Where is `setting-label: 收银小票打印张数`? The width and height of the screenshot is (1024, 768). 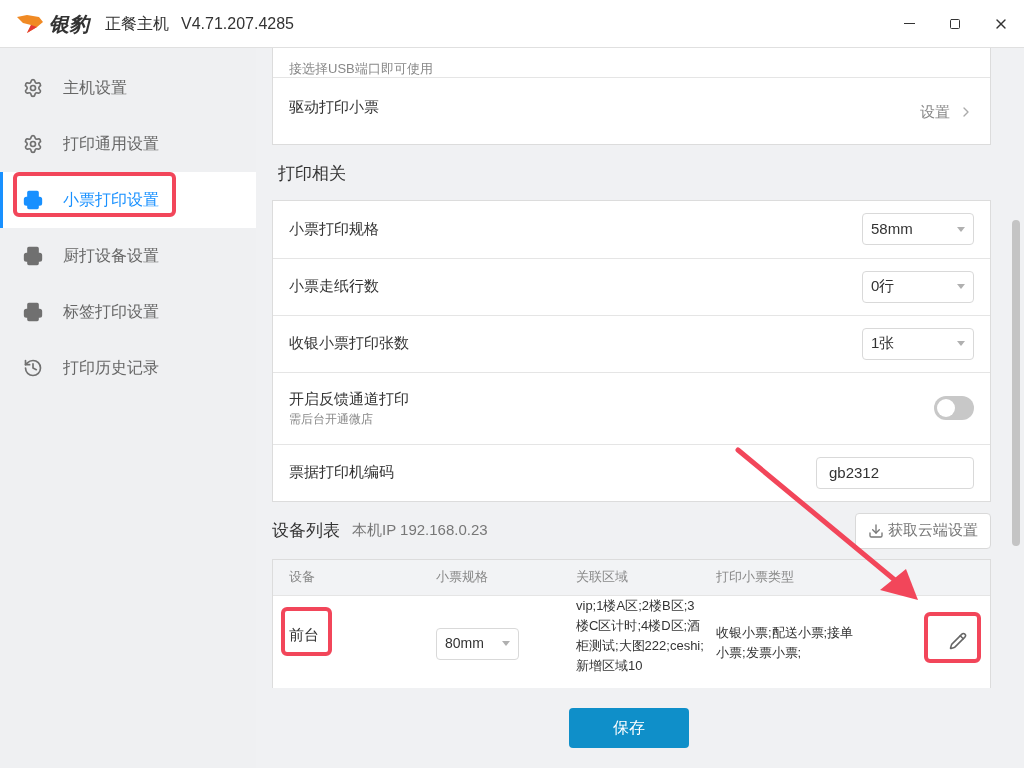
setting-label: 收银小票打印张数 is located at coordinates (349, 343).